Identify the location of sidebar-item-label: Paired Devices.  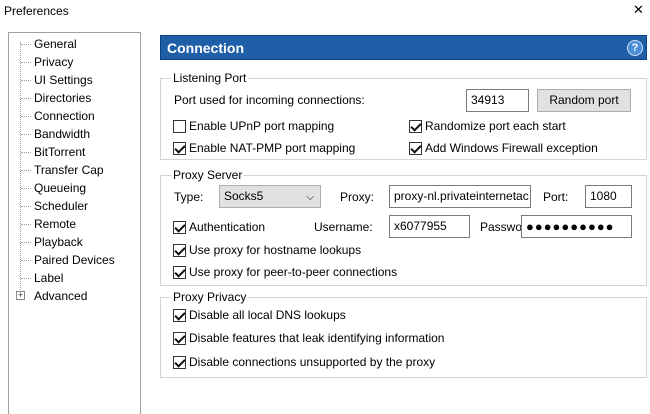
(74, 260).